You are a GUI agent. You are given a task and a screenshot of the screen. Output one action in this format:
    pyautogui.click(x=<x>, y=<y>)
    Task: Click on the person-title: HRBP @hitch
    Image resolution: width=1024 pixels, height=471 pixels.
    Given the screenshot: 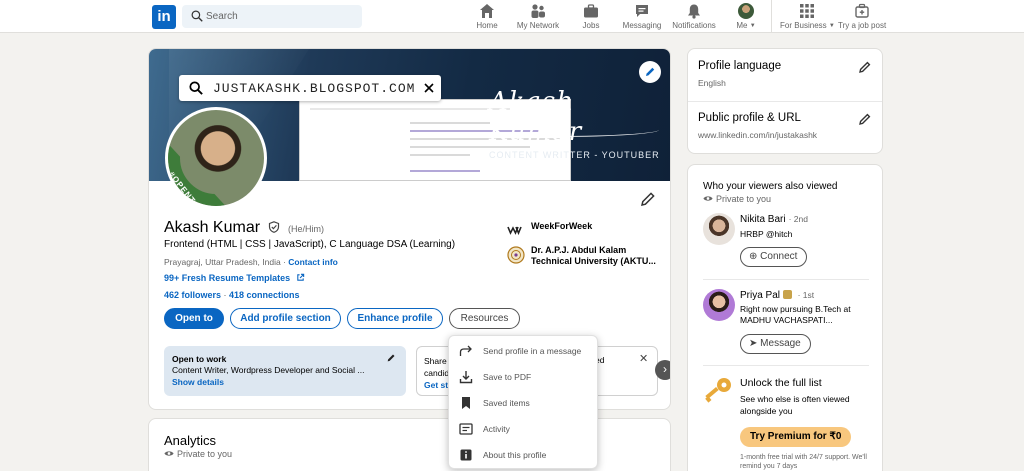 What is the action you would take?
    pyautogui.click(x=766, y=234)
    